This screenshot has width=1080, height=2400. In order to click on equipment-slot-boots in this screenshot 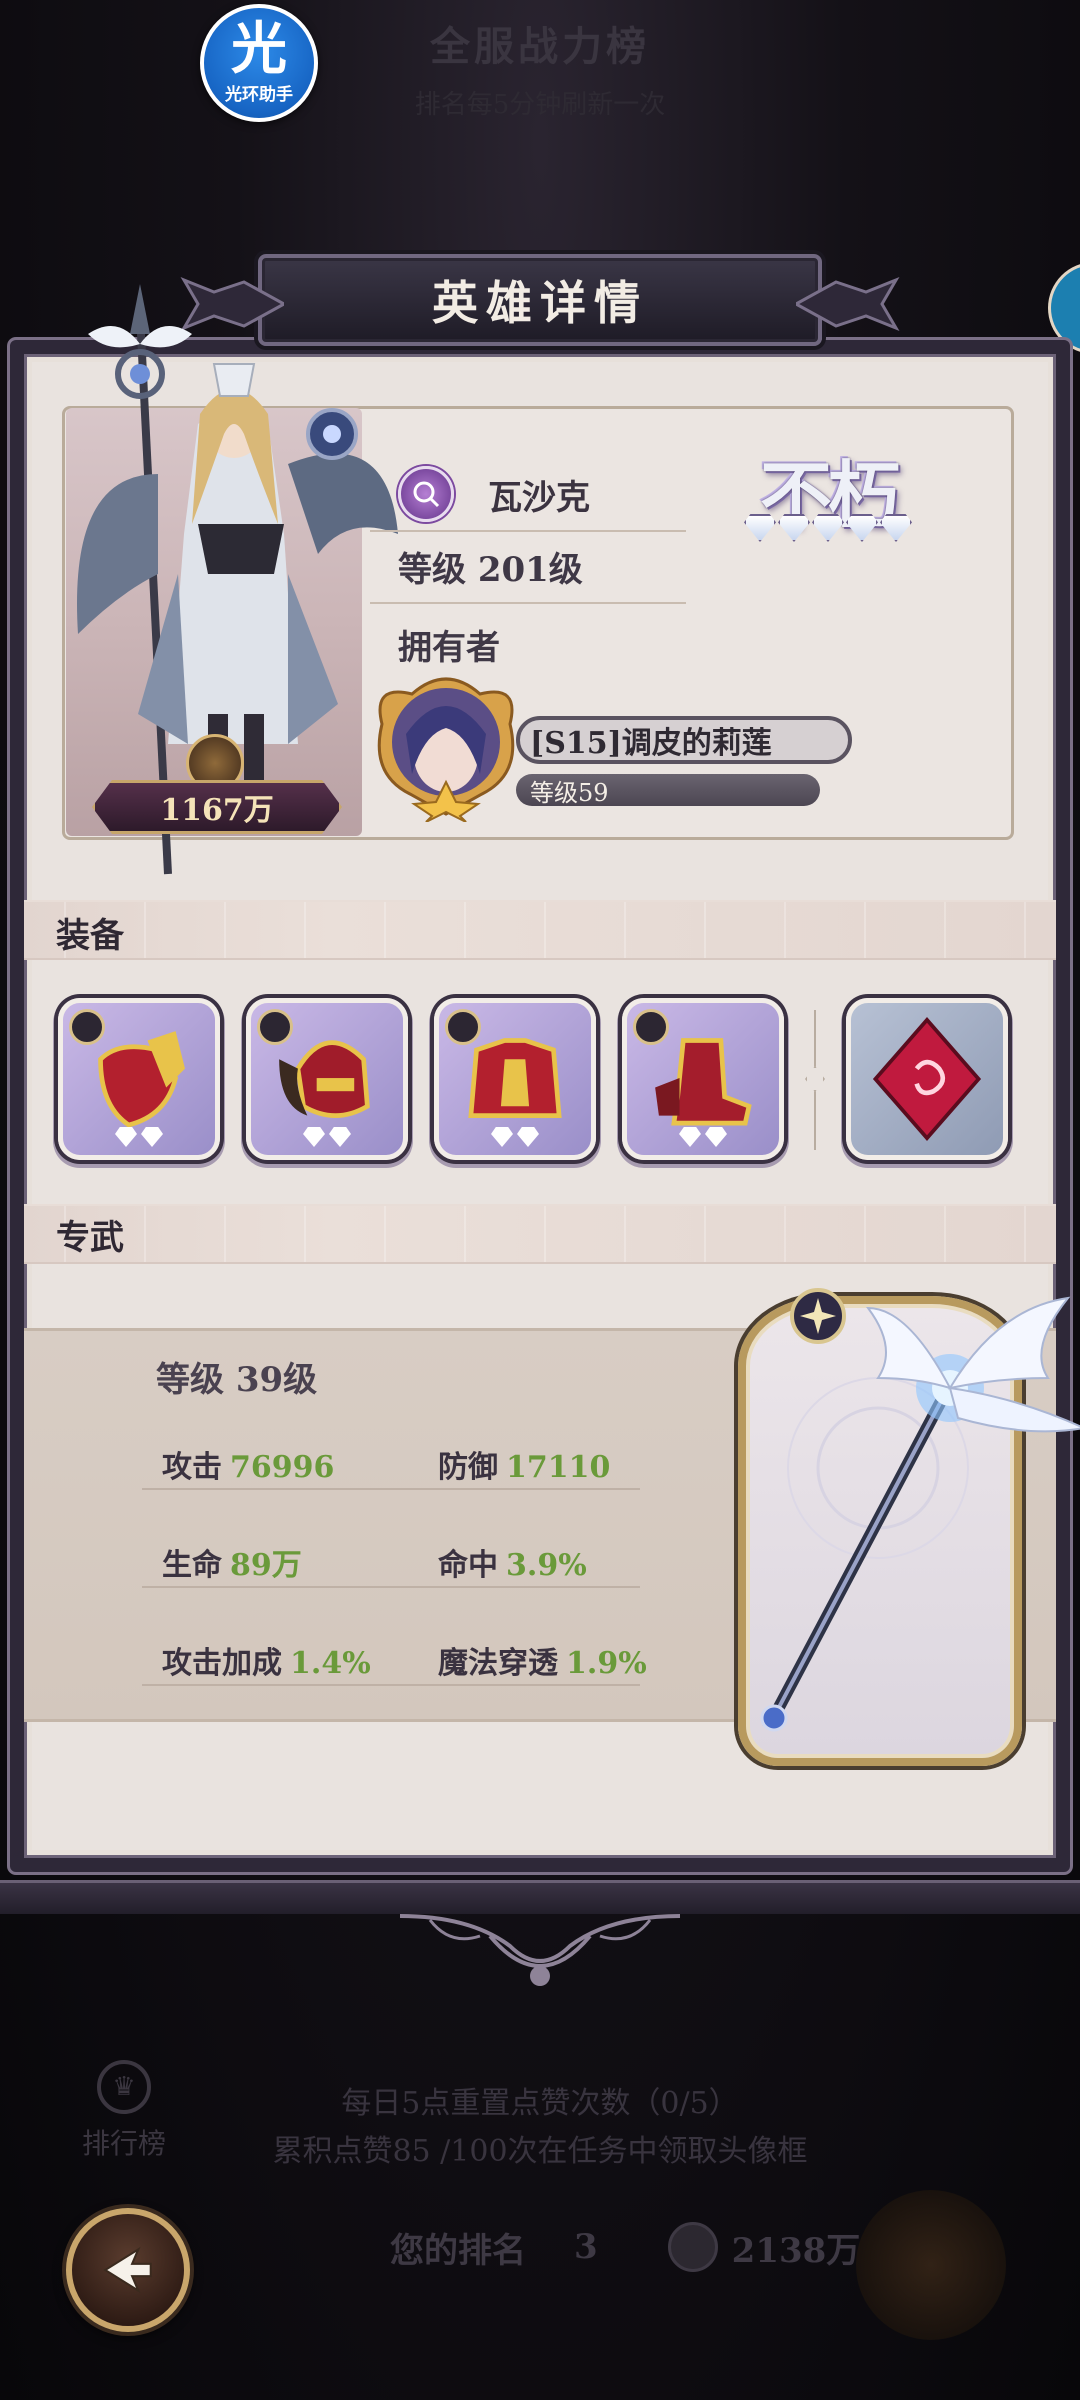, I will do `click(703, 1079)`.